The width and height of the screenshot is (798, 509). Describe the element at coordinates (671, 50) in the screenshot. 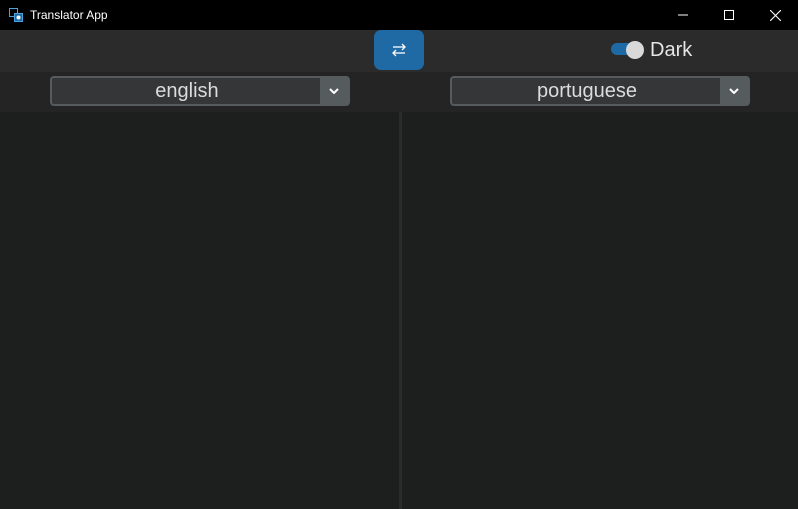

I see `theme-toggle-label: Dark` at that location.